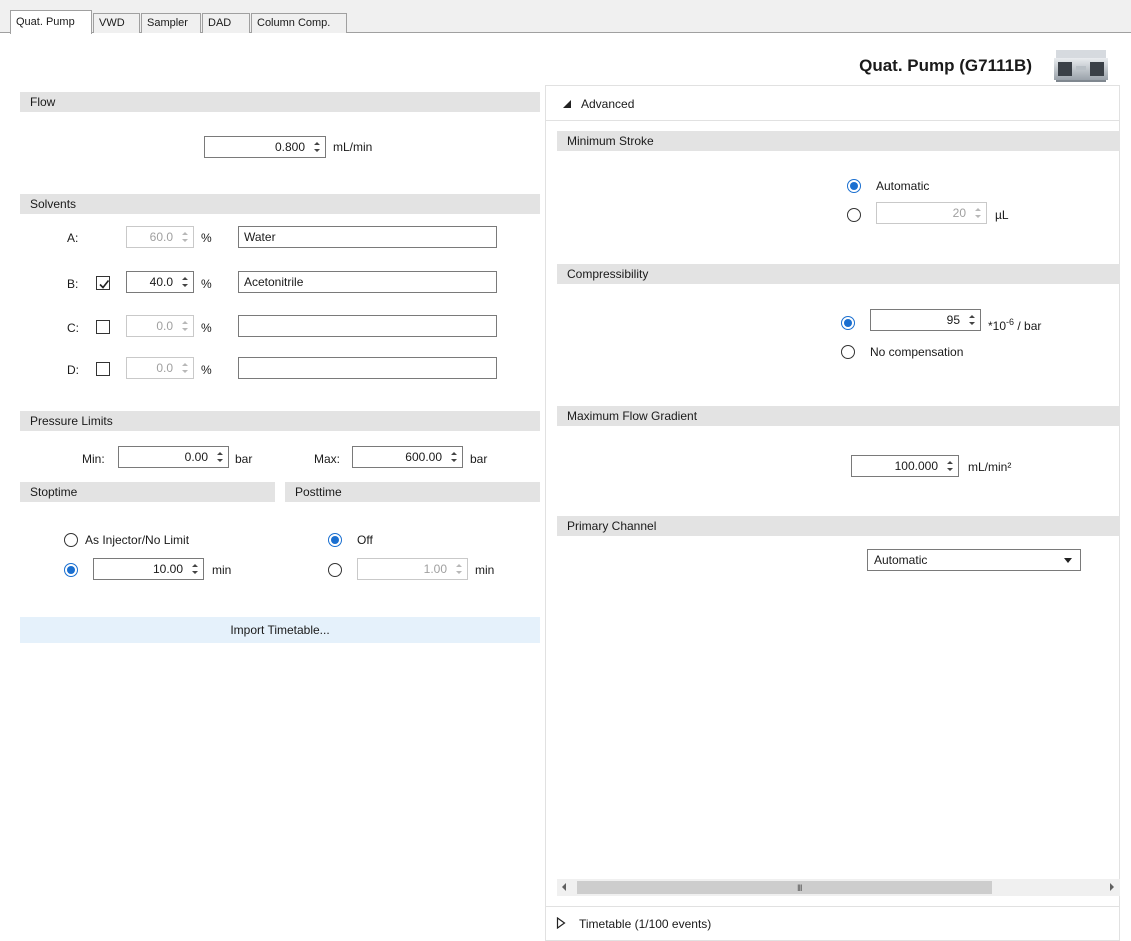 The width and height of the screenshot is (1131, 941). What do you see at coordinates (485, 570) in the screenshot?
I see `posttime-unit: min` at bounding box center [485, 570].